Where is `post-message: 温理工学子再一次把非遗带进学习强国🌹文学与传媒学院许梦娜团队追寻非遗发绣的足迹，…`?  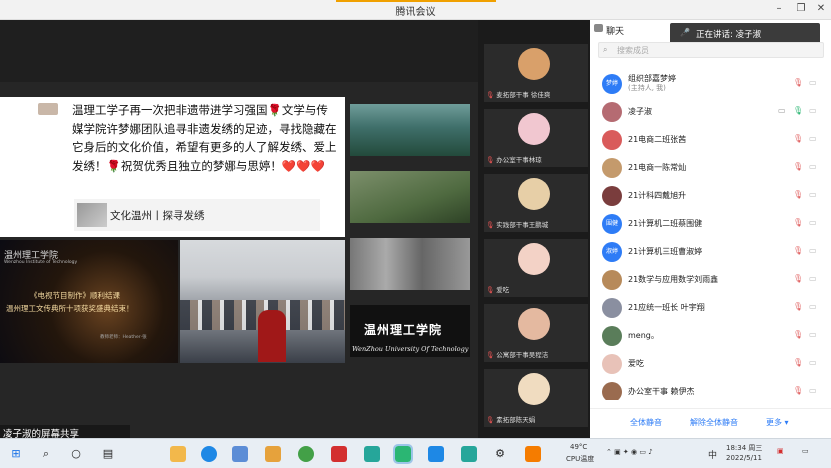
post-message: 温理工学子再一次把非遗带进学习强国🌹文学与传媒学院许梦娜团队追寻非遗发绣的足迹，… is located at coordinates (204, 138).